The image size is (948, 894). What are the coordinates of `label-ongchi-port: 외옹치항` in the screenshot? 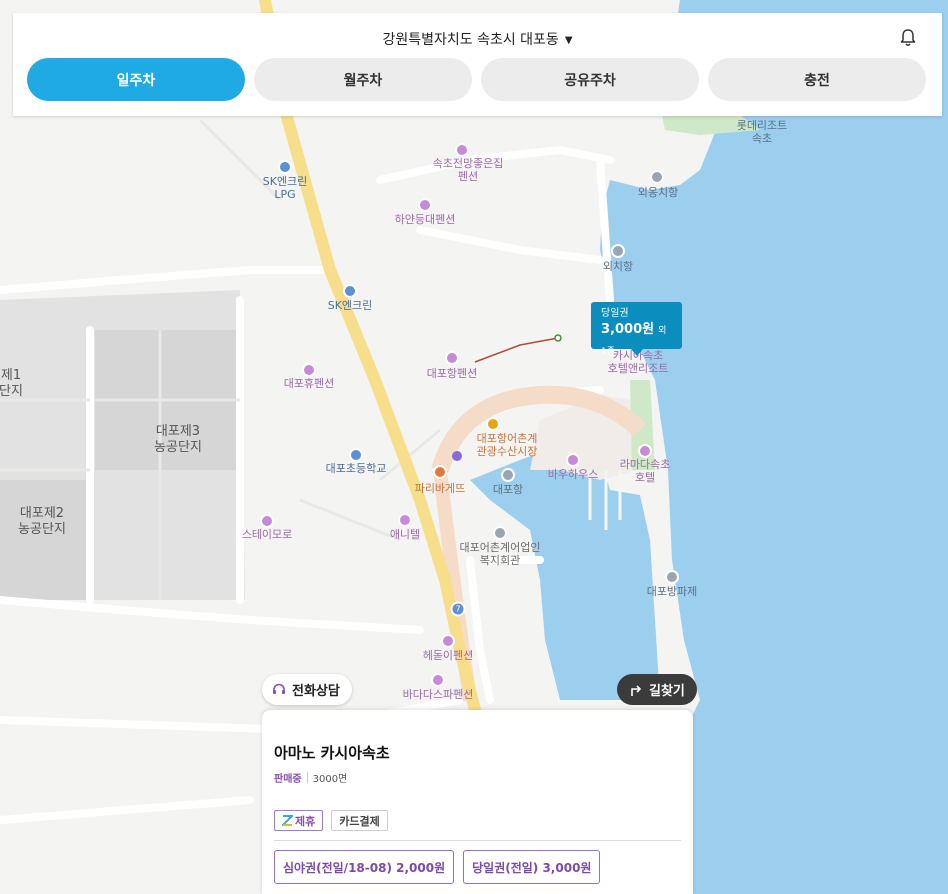 It's located at (658, 192).